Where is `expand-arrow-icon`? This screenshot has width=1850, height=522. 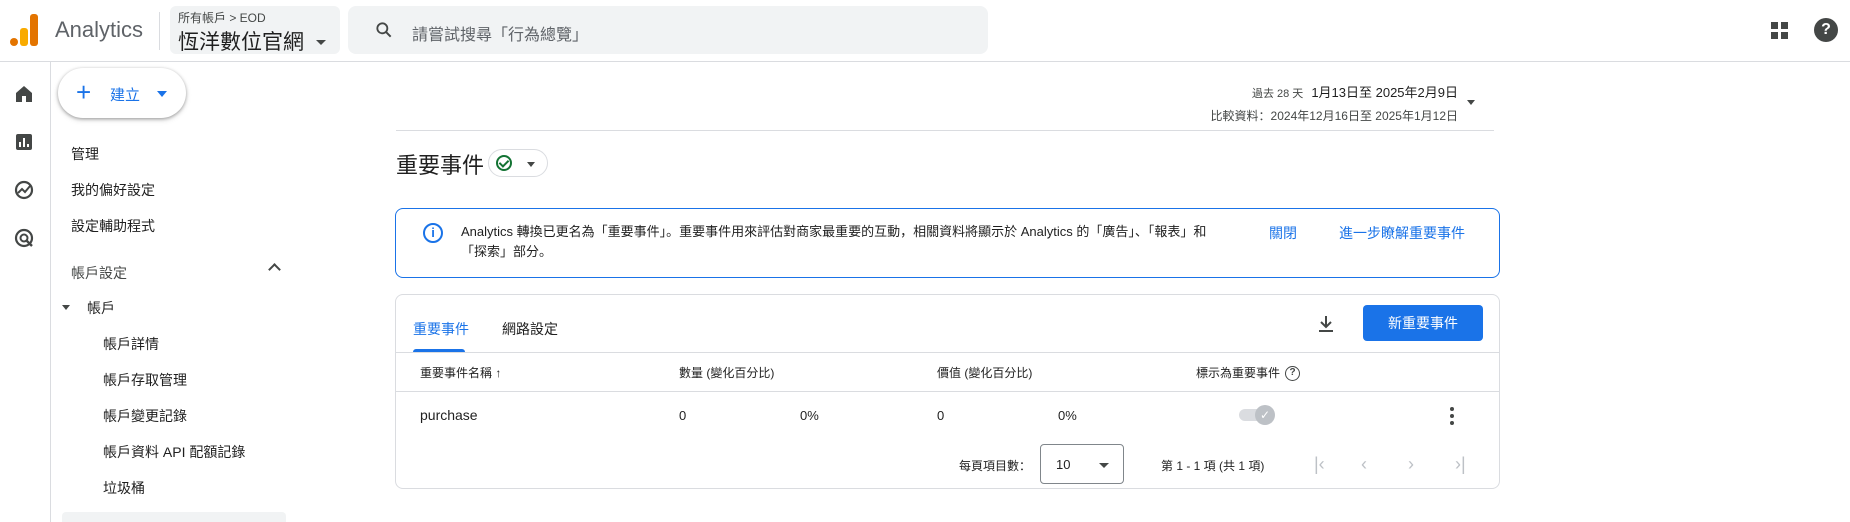
expand-arrow-icon is located at coordinates (66, 307).